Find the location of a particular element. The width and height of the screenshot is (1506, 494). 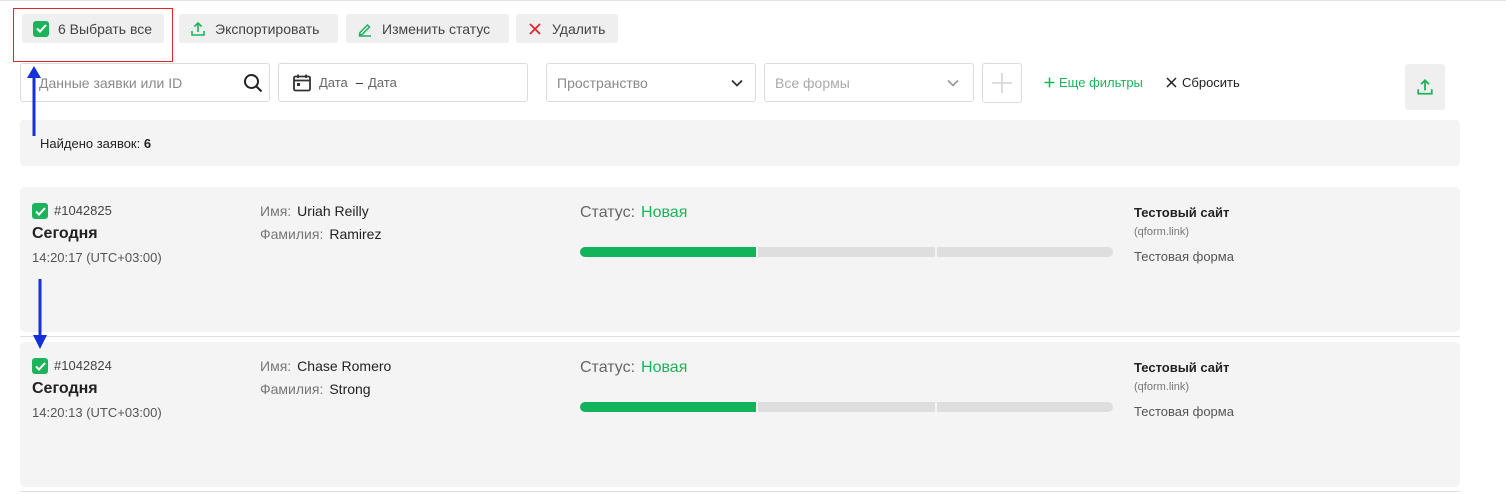

request-id: #1042824 is located at coordinates (83, 365).